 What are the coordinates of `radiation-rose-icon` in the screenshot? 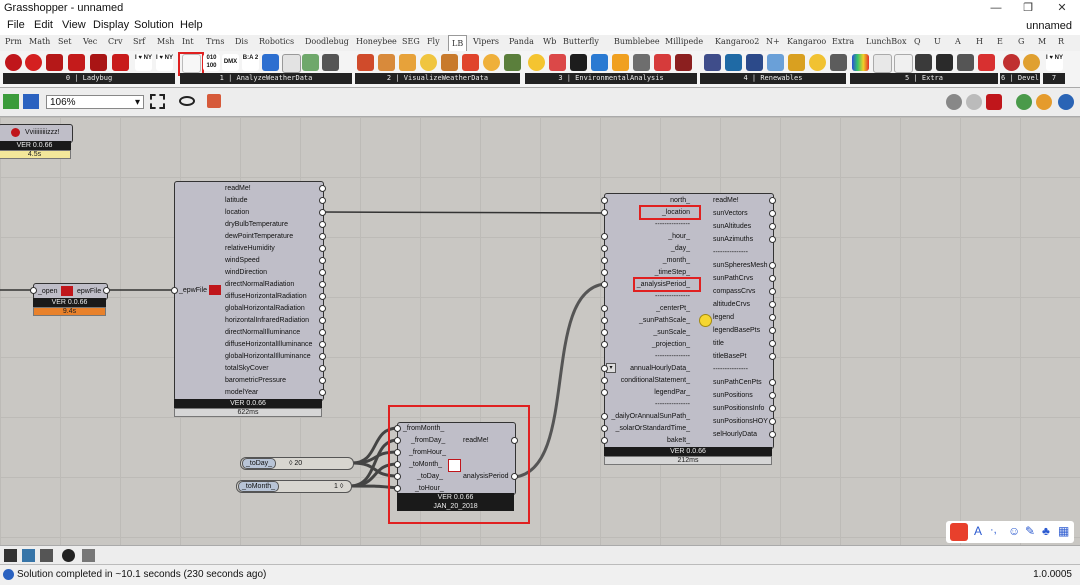 It's located at (386, 62).